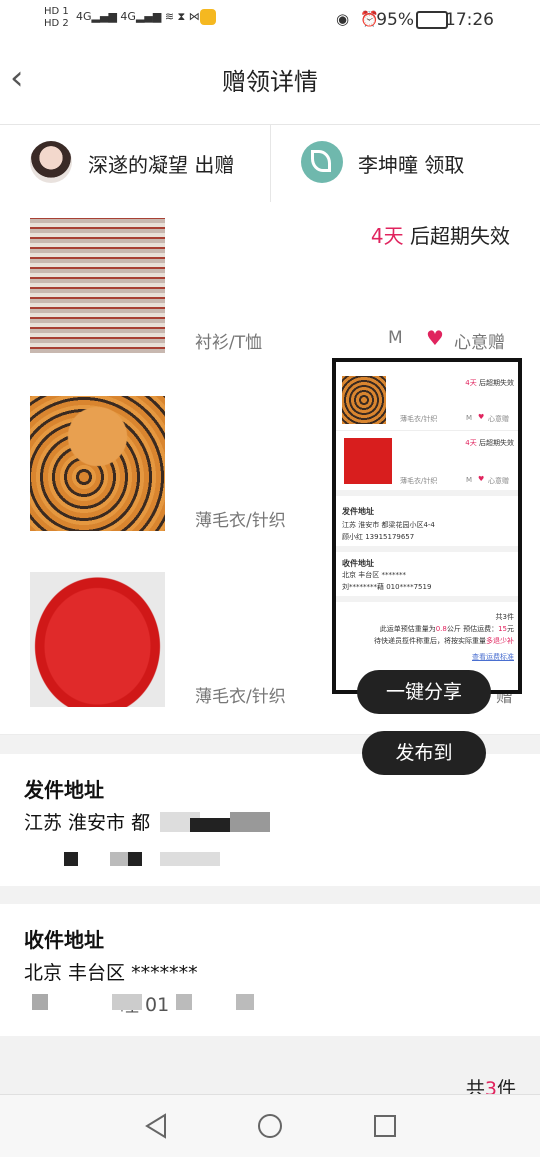 Image resolution: width=540 pixels, height=1157 pixels. I want to click on preview-total: 共3件, so click(504, 617).